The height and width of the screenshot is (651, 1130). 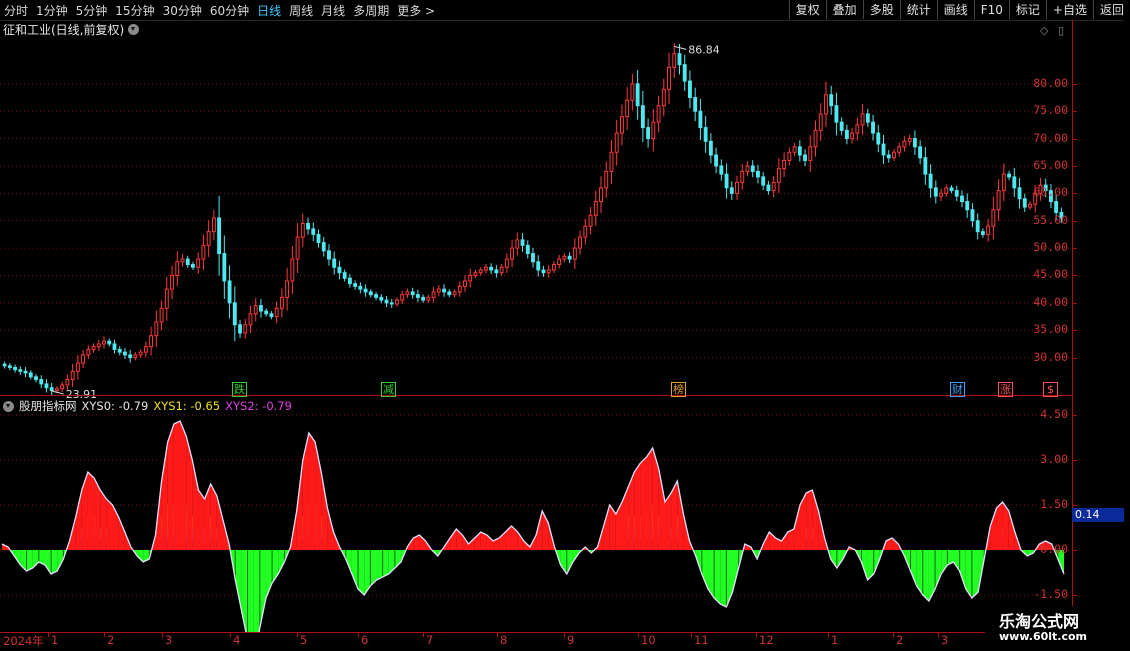 What do you see at coordinates (835, 640) in the screenshot?
I see `month-label: 1` at bounding box center [835, 640].